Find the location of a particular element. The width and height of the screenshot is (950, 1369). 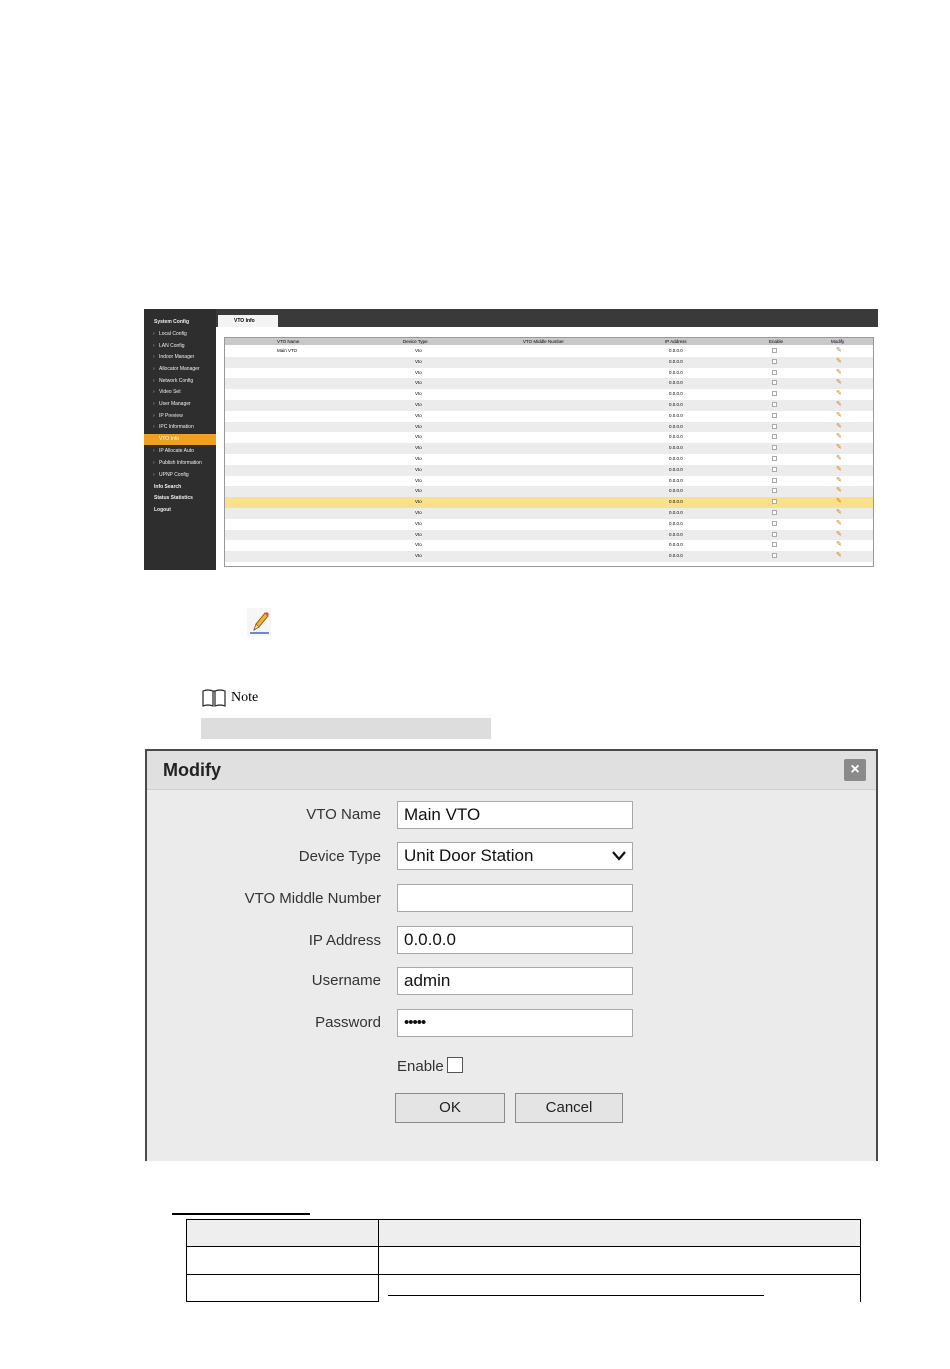

sidebar-item: › IPC Information is located at coordinates (184, 427).